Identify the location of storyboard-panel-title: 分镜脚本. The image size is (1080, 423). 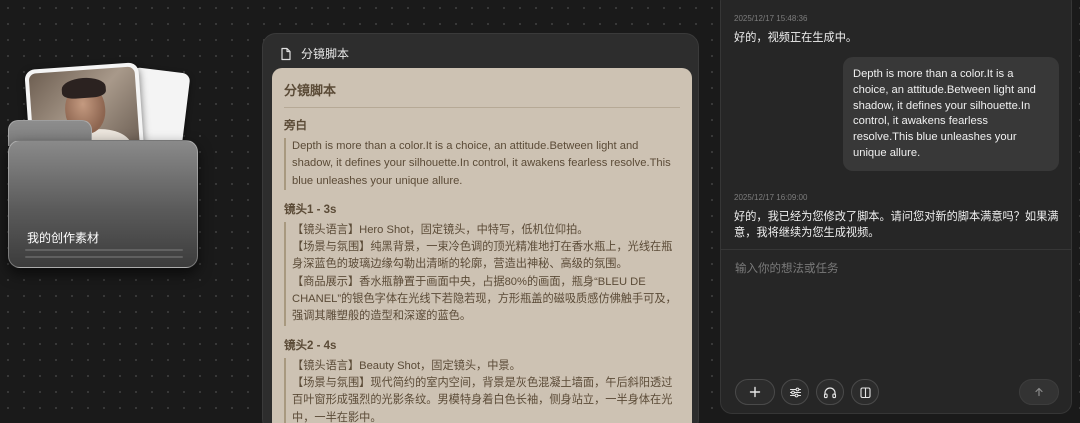
(325, 54).